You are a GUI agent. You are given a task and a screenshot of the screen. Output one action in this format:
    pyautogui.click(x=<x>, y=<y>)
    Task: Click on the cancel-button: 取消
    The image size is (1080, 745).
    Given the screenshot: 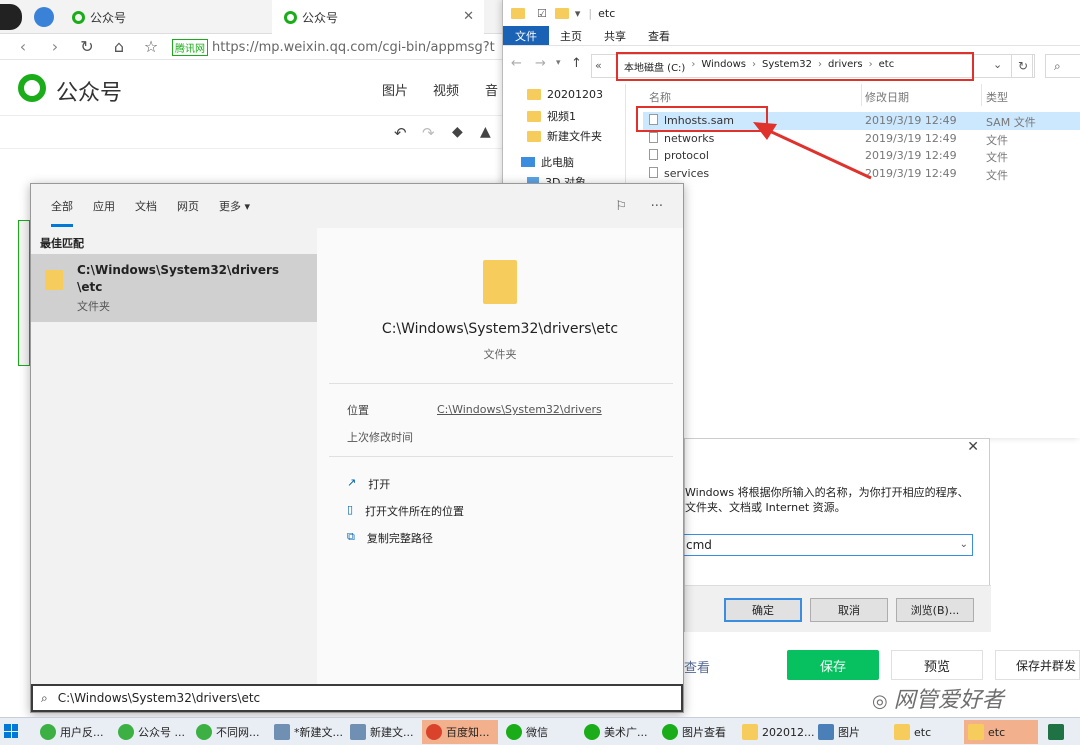 What is the action you would take?
    pyautogui.click(x=849, y=610)
    